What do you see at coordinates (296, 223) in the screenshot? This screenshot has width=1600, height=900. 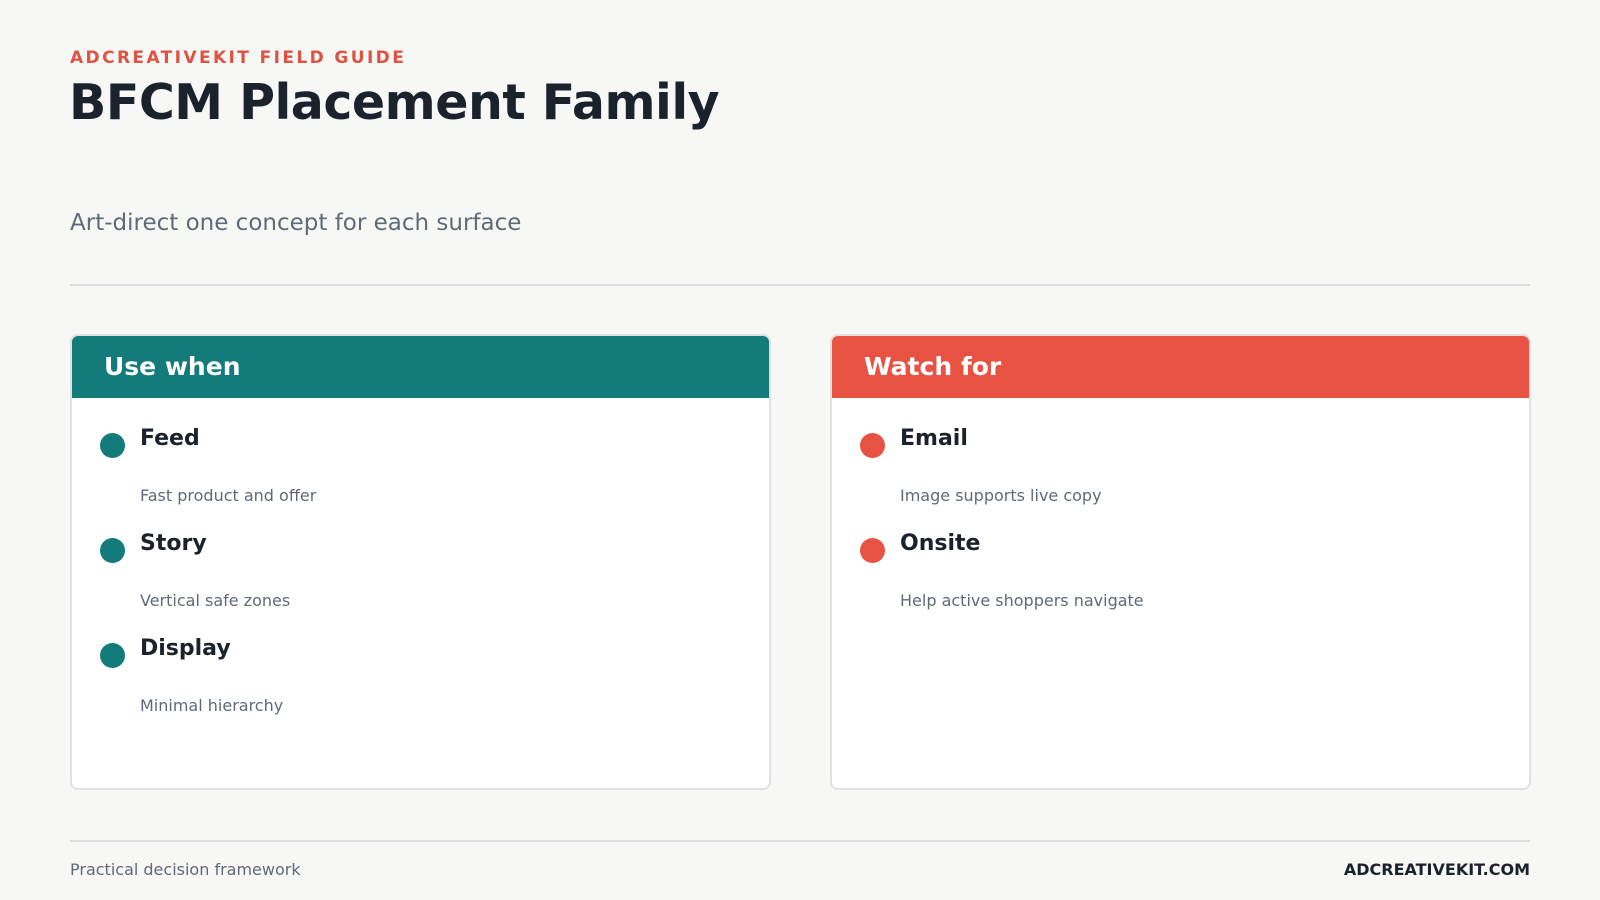 I see `page-subtitle: Art-direct one concept for each surface` at bounding box center [296, 223].